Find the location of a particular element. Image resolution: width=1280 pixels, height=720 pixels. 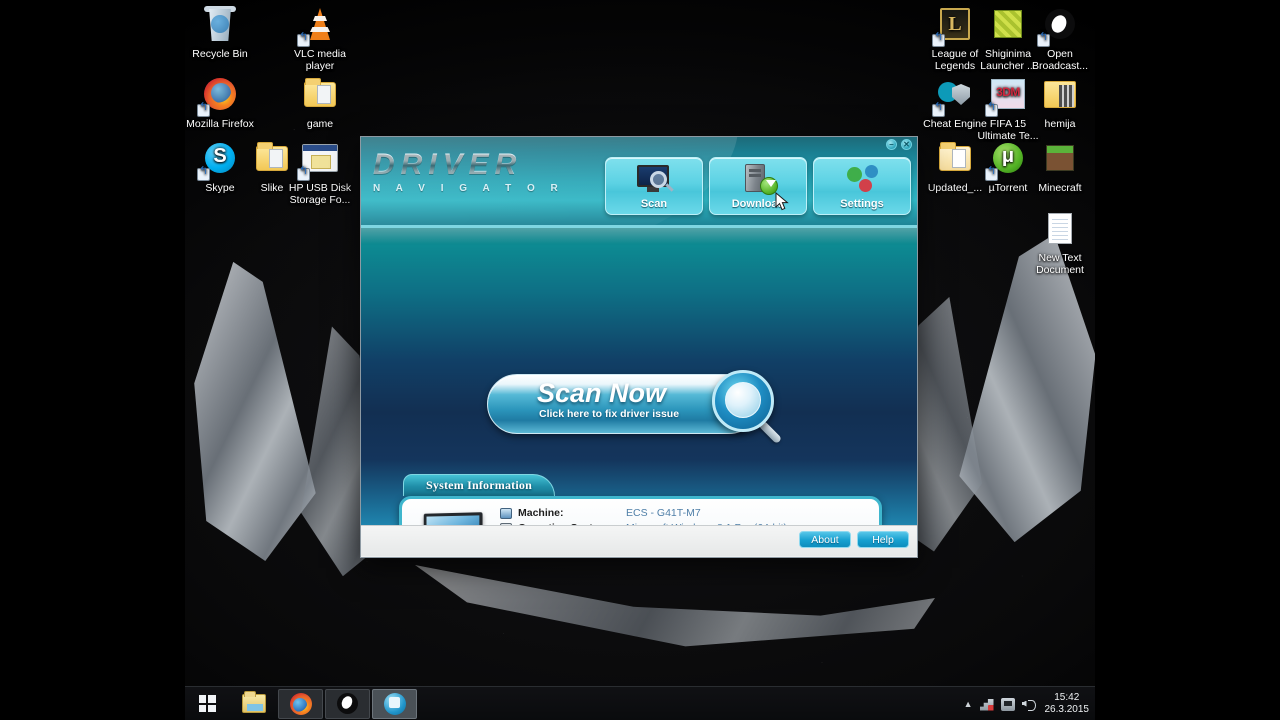

text-document-icon is located at coordinates (1060, 230).